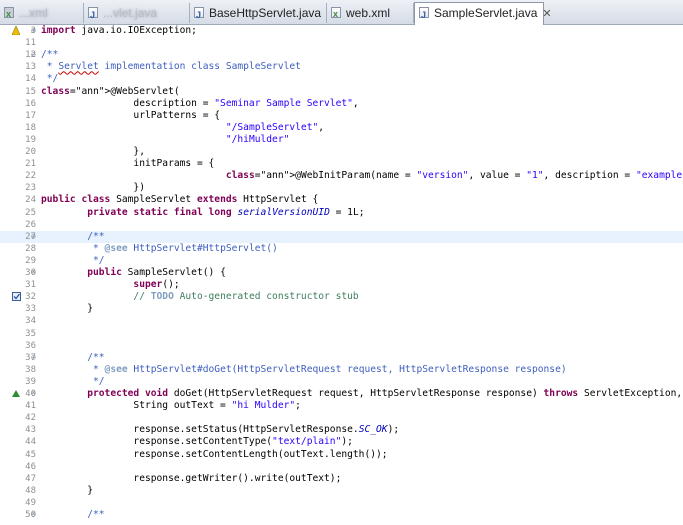 This screenshot has height=525, width=683. Describe the element at coordinates (20, 370) in the screenshot. I see `line-gutter: 38` at that location.